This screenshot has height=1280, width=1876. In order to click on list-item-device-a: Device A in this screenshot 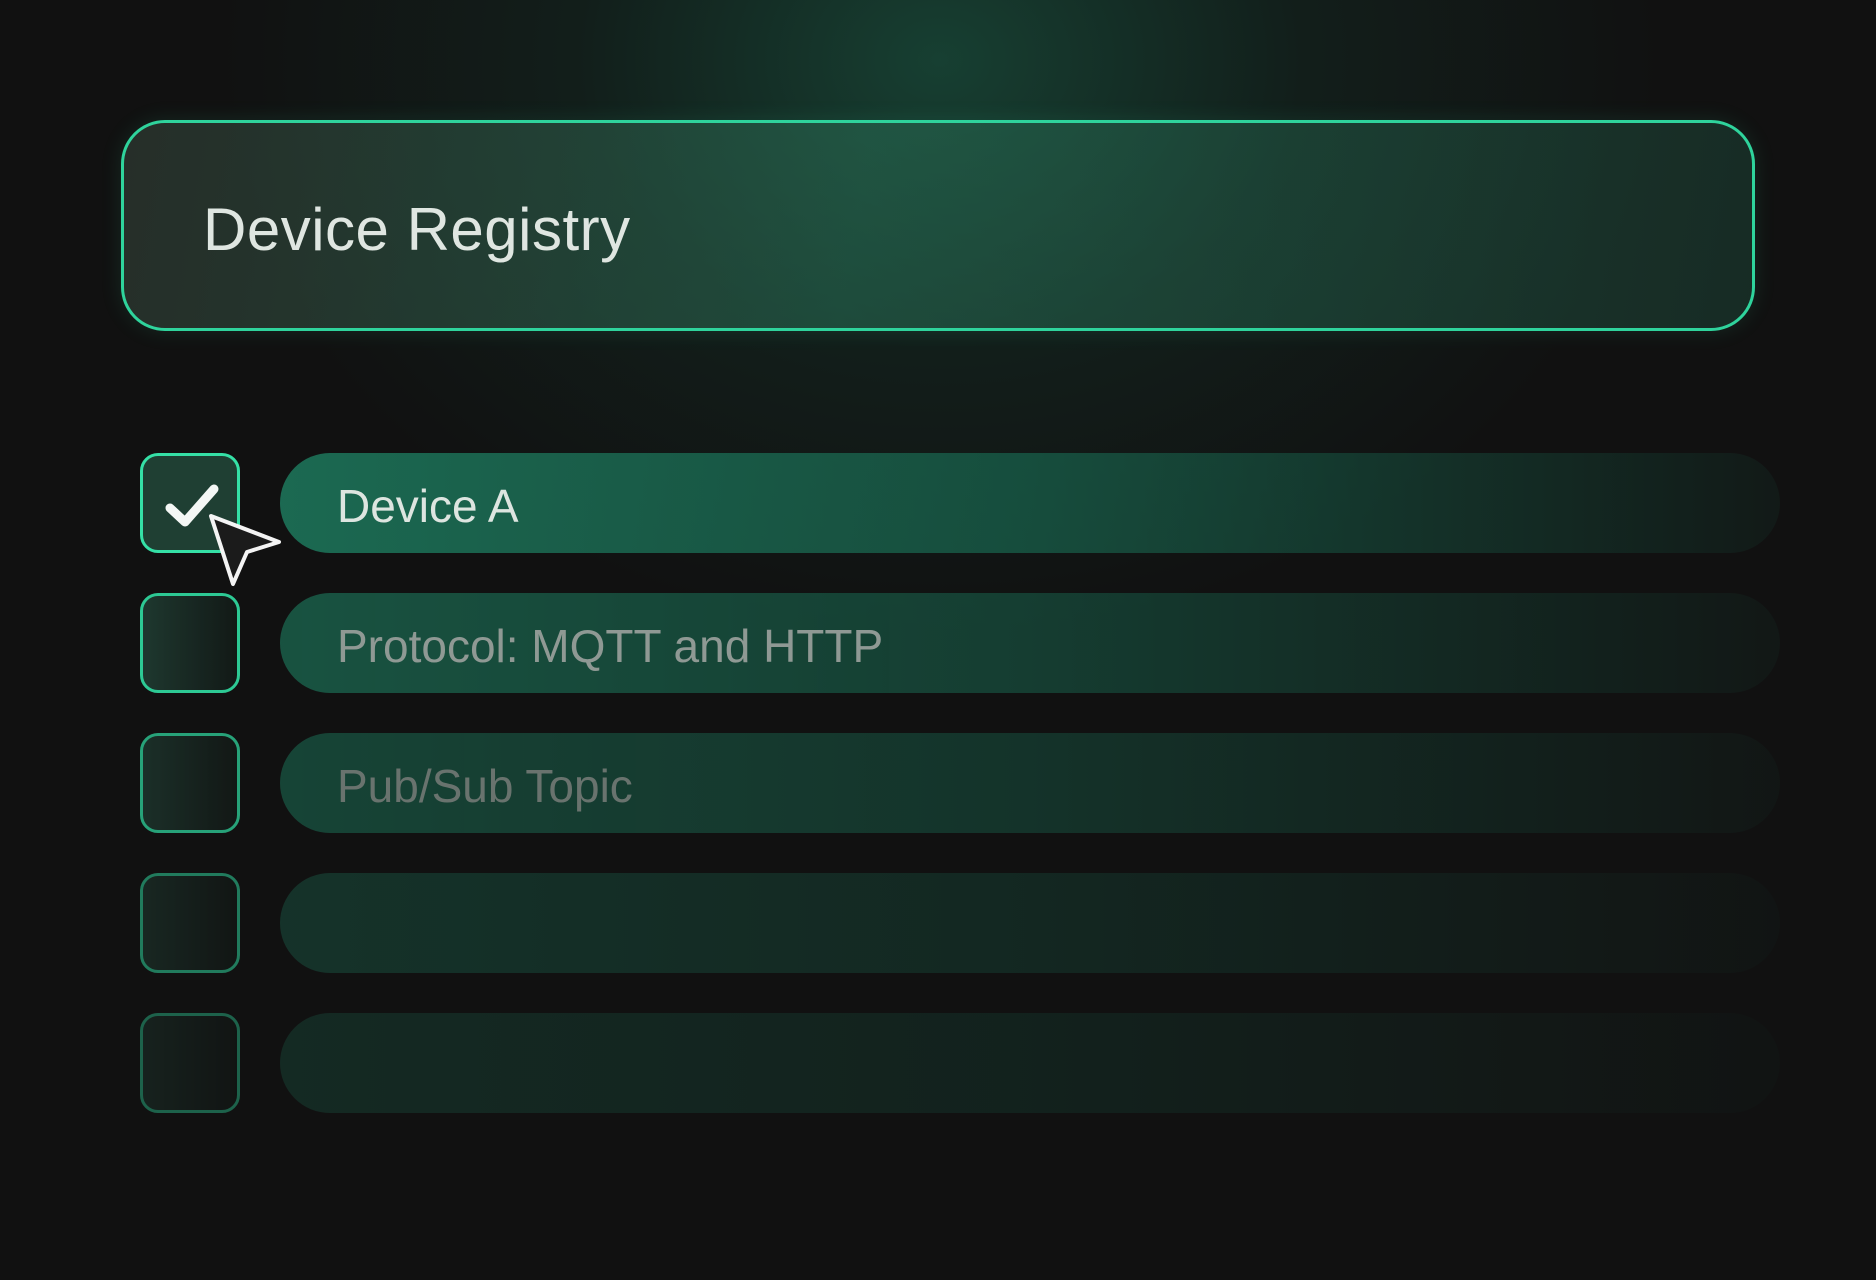, I will do `click(960, 503)`.